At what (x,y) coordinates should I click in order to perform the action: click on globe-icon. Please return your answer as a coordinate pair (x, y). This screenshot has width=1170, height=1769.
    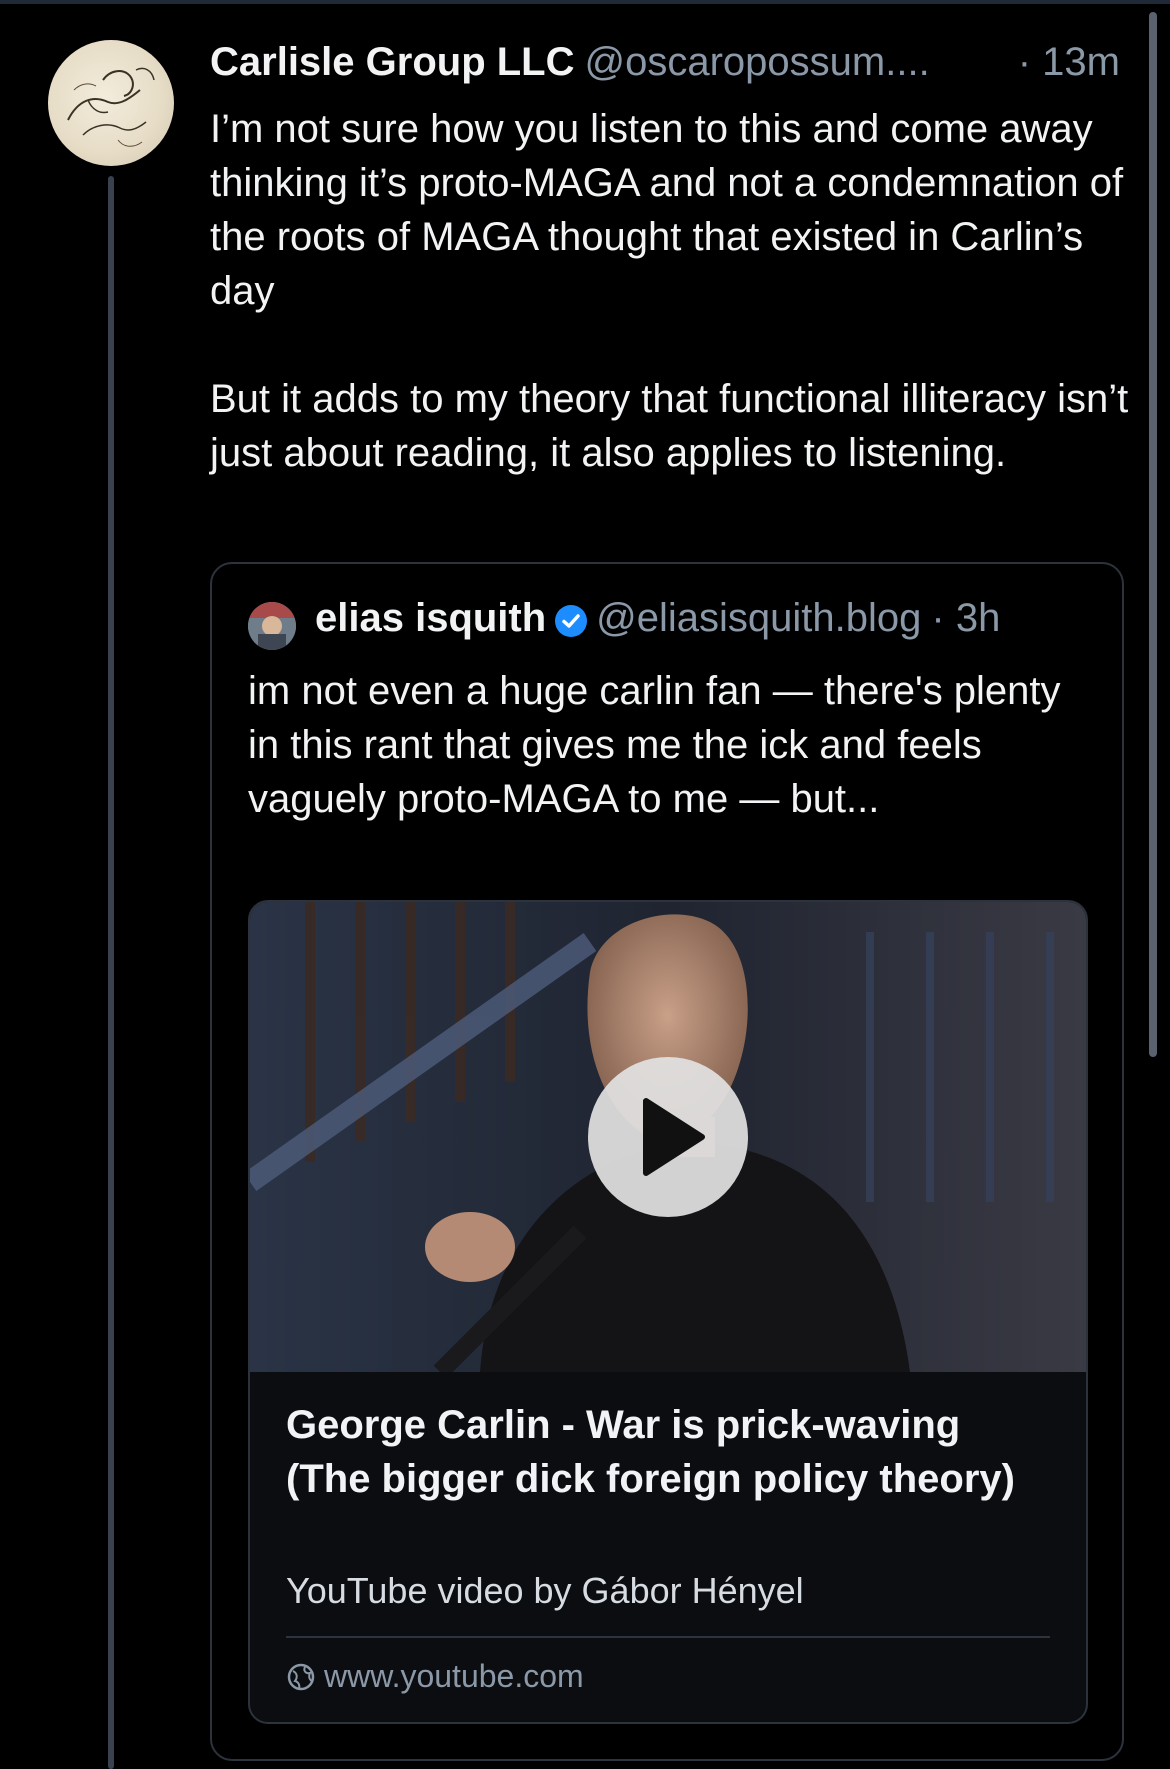
    Looking at the image, I should click on (301, 1676).